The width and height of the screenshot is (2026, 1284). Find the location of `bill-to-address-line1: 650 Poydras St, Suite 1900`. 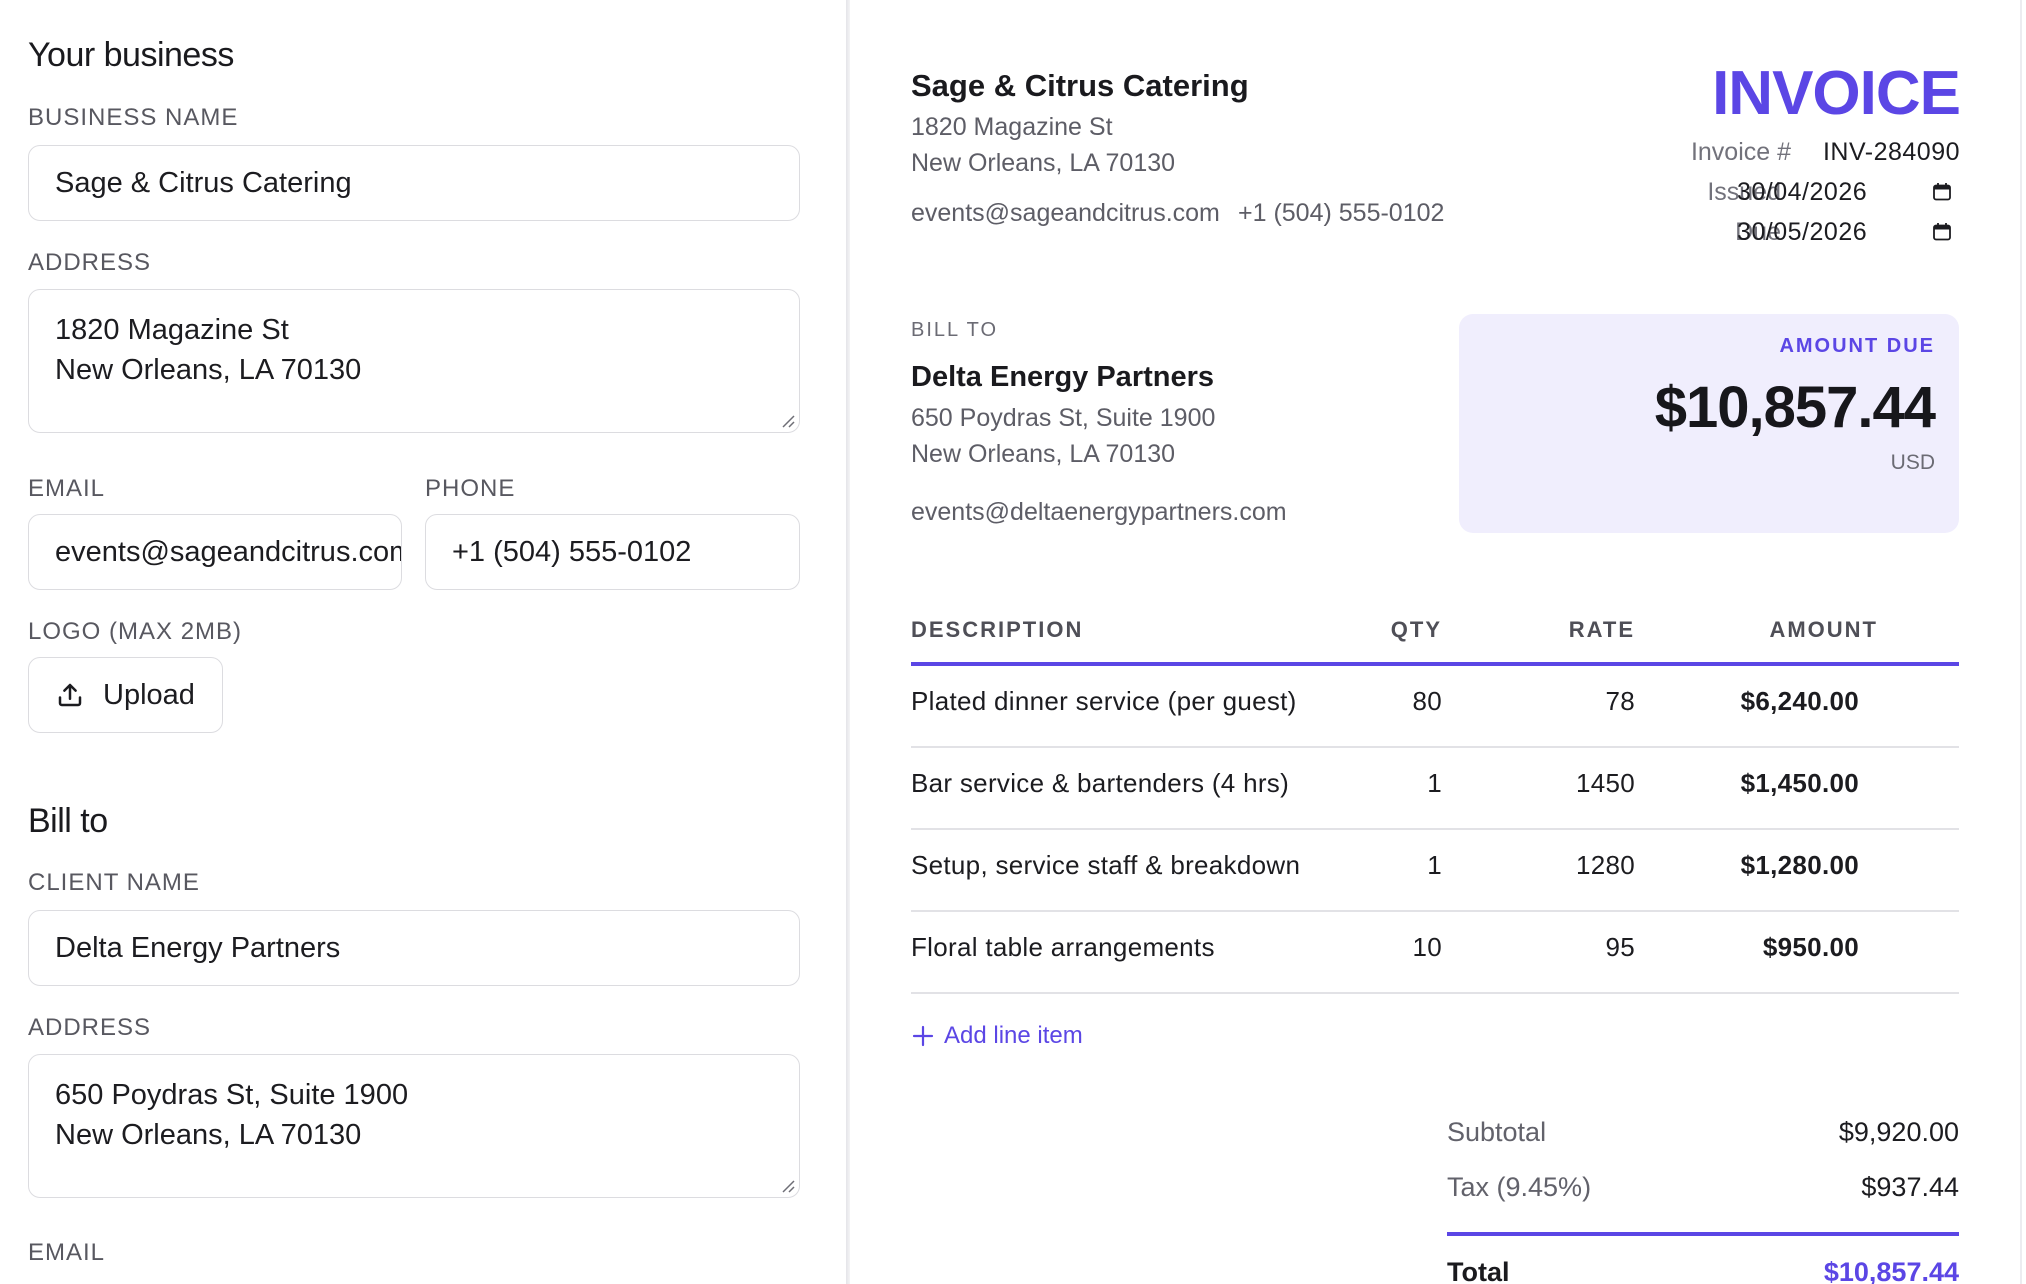

bill-to-address-line1: 650 Poydras St, Suite 1900 is located at coordinates (1063, 418).